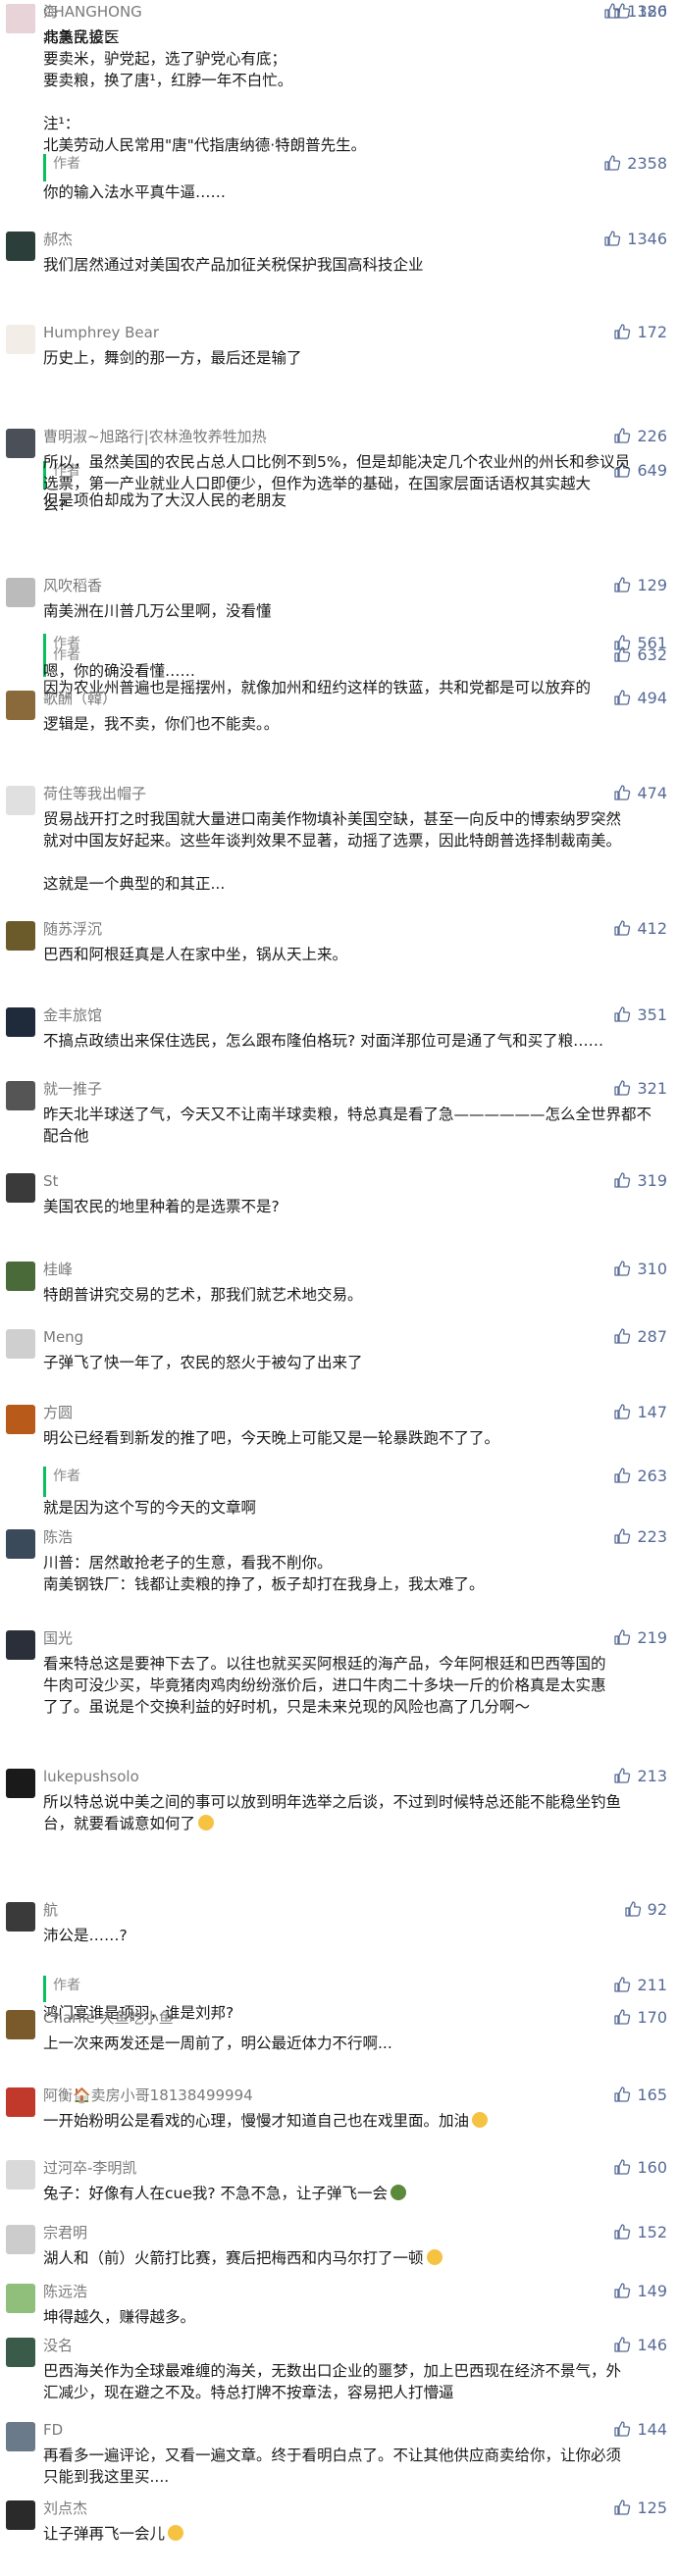 This screenshot has height=2576, width=677. I want to click on comment-author: 刘点杰, so click(65, 2508).